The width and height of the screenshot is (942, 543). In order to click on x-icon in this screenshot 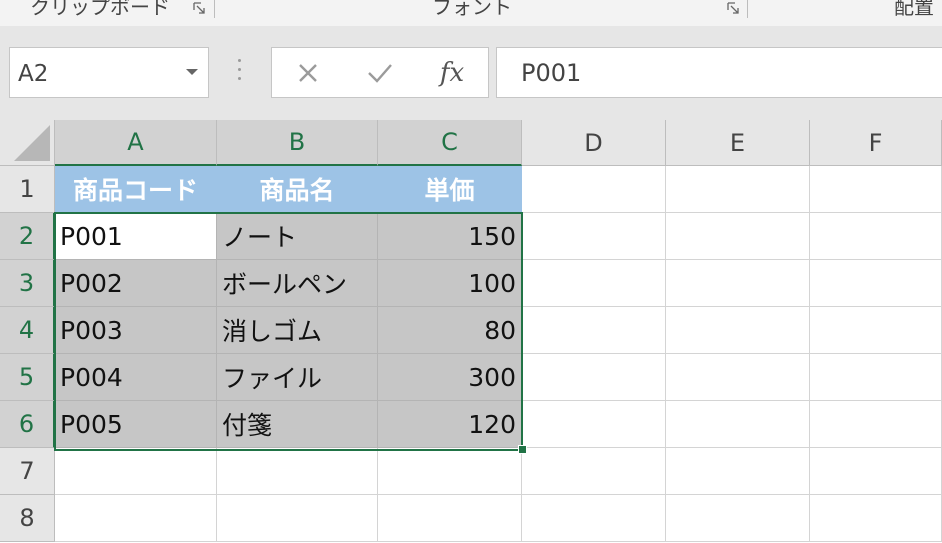, I will do `click(308, 72)`.